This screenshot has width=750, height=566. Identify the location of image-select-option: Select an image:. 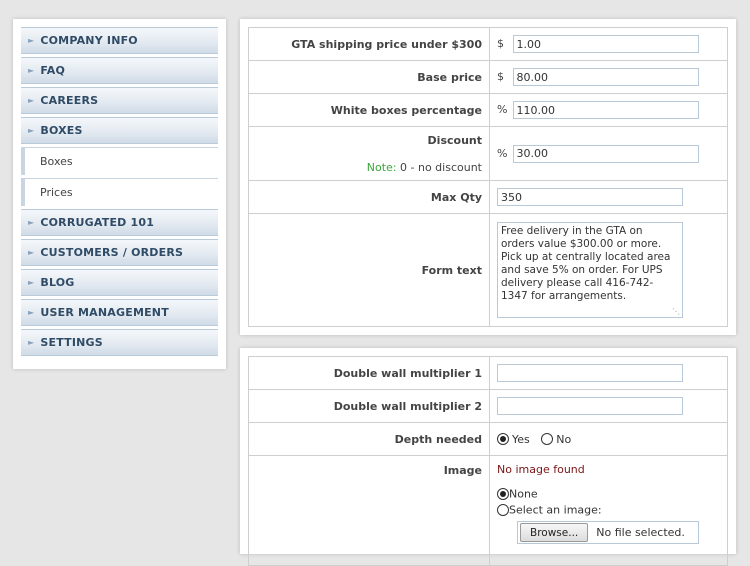
(608, 509).